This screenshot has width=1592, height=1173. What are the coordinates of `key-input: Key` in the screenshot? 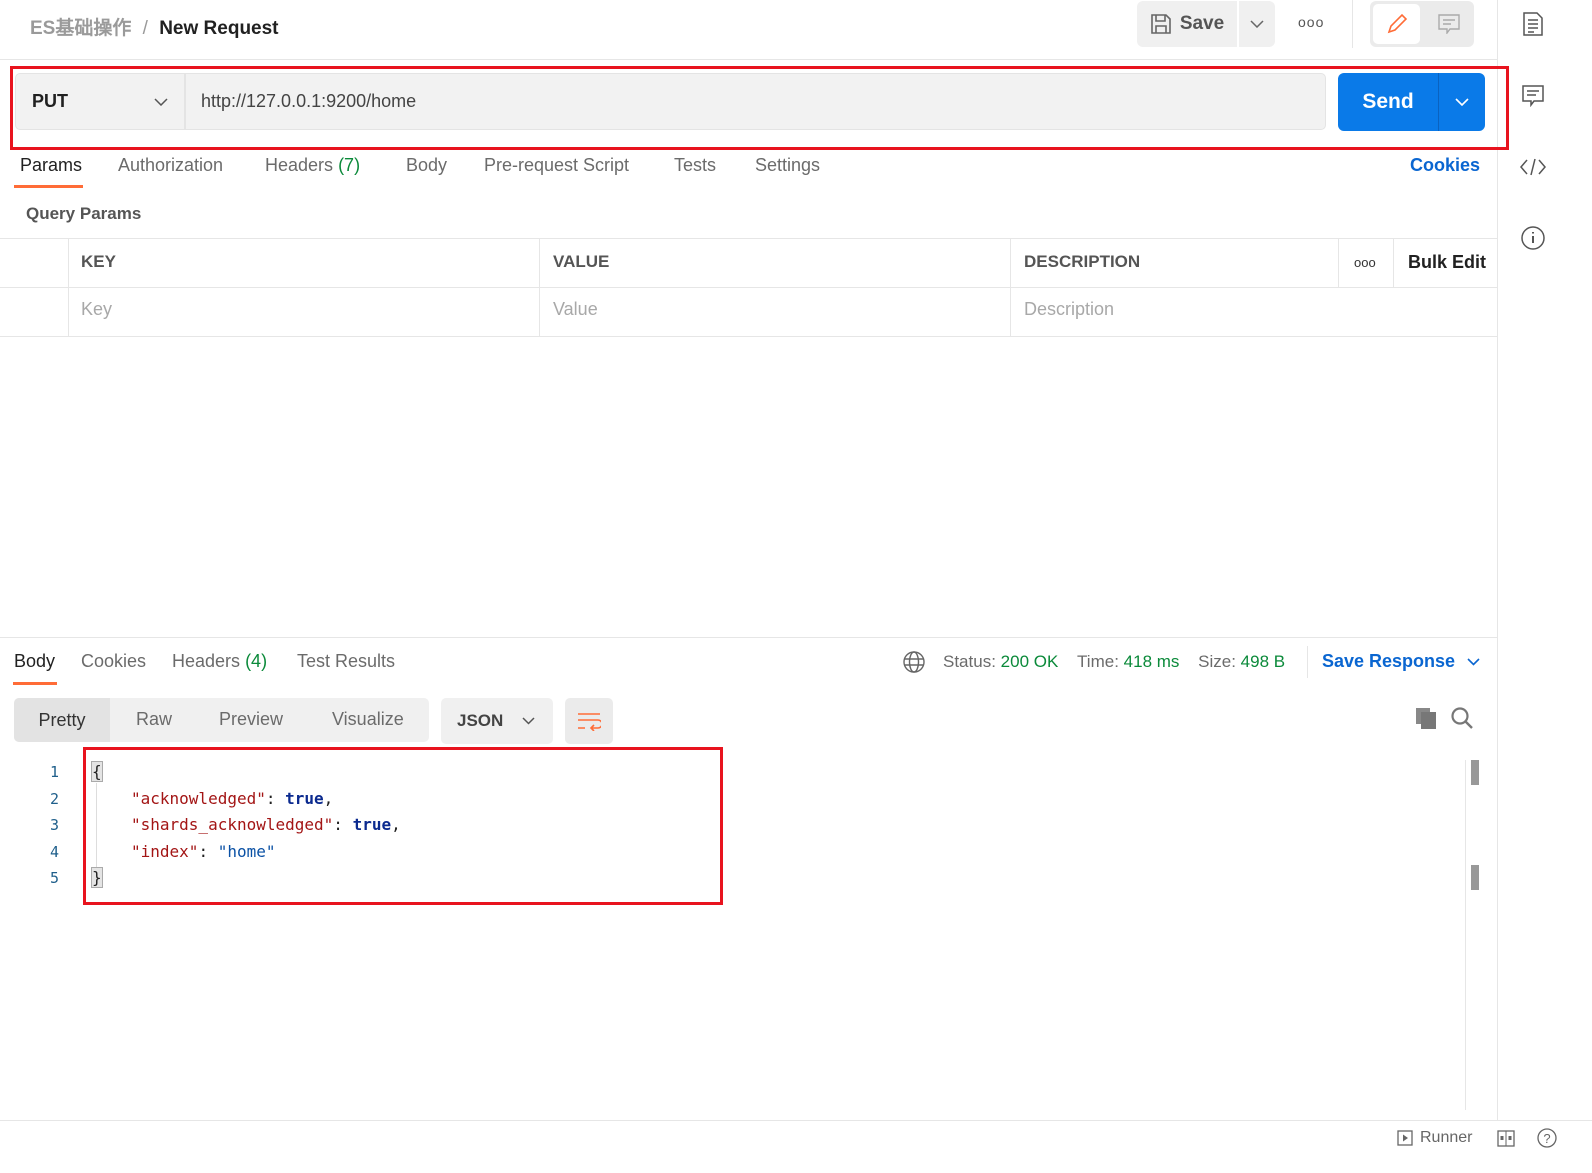 It's located at (96, 309).